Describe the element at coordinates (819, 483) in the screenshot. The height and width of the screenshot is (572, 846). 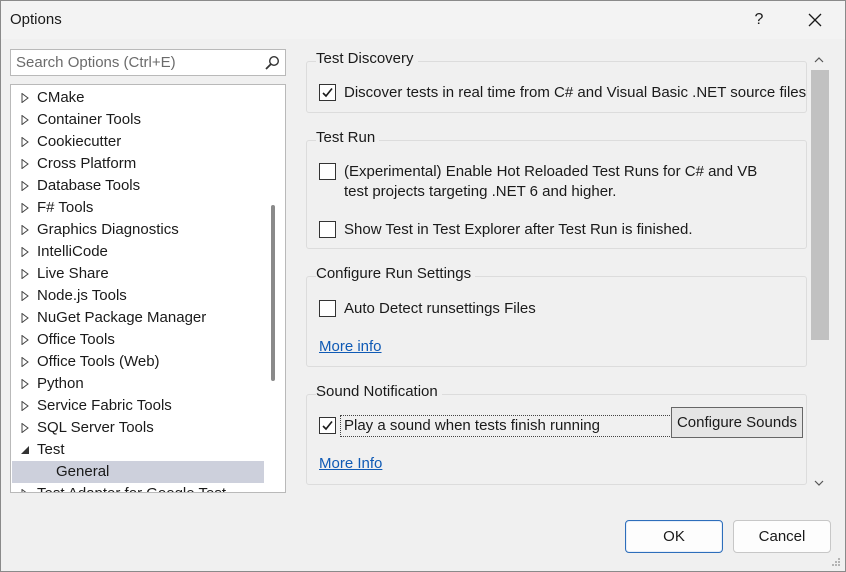
I see `scroll-down-icon` at that location.